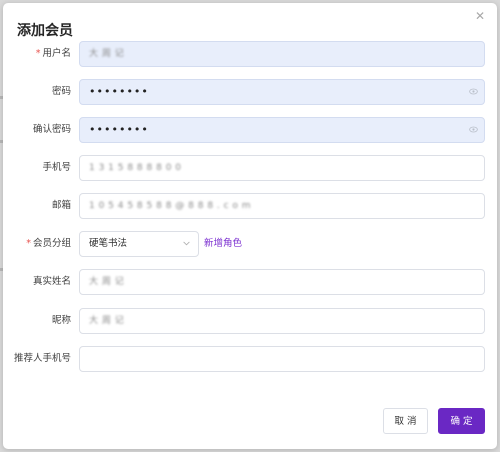  Describe the element at coordinates (282, 130) in the screenshot. I see `confirm-password-input: ••••••••` at that location.